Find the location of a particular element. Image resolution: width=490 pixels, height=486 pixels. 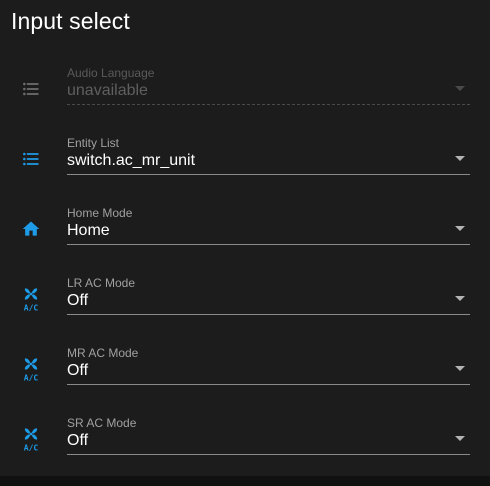

card-title: Input select is located at coordinates (70, 21).